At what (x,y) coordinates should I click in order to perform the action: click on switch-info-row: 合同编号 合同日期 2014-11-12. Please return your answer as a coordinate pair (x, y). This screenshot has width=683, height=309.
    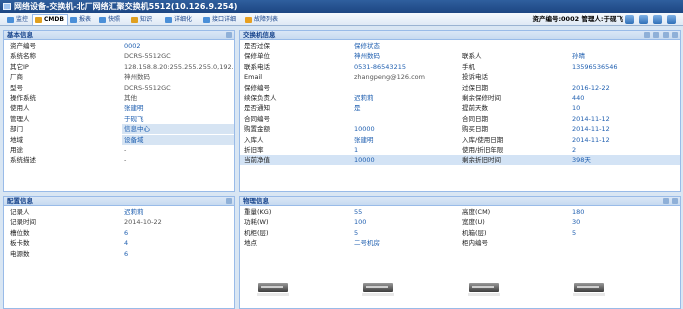
    Looking at the image, I should click on (460, 119).